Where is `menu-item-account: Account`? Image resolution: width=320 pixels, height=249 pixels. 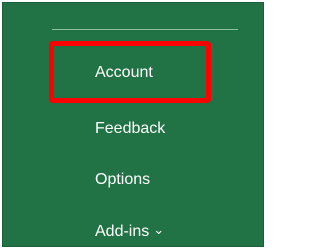
menu-item-account: Account is located at coordinates (124, 73).